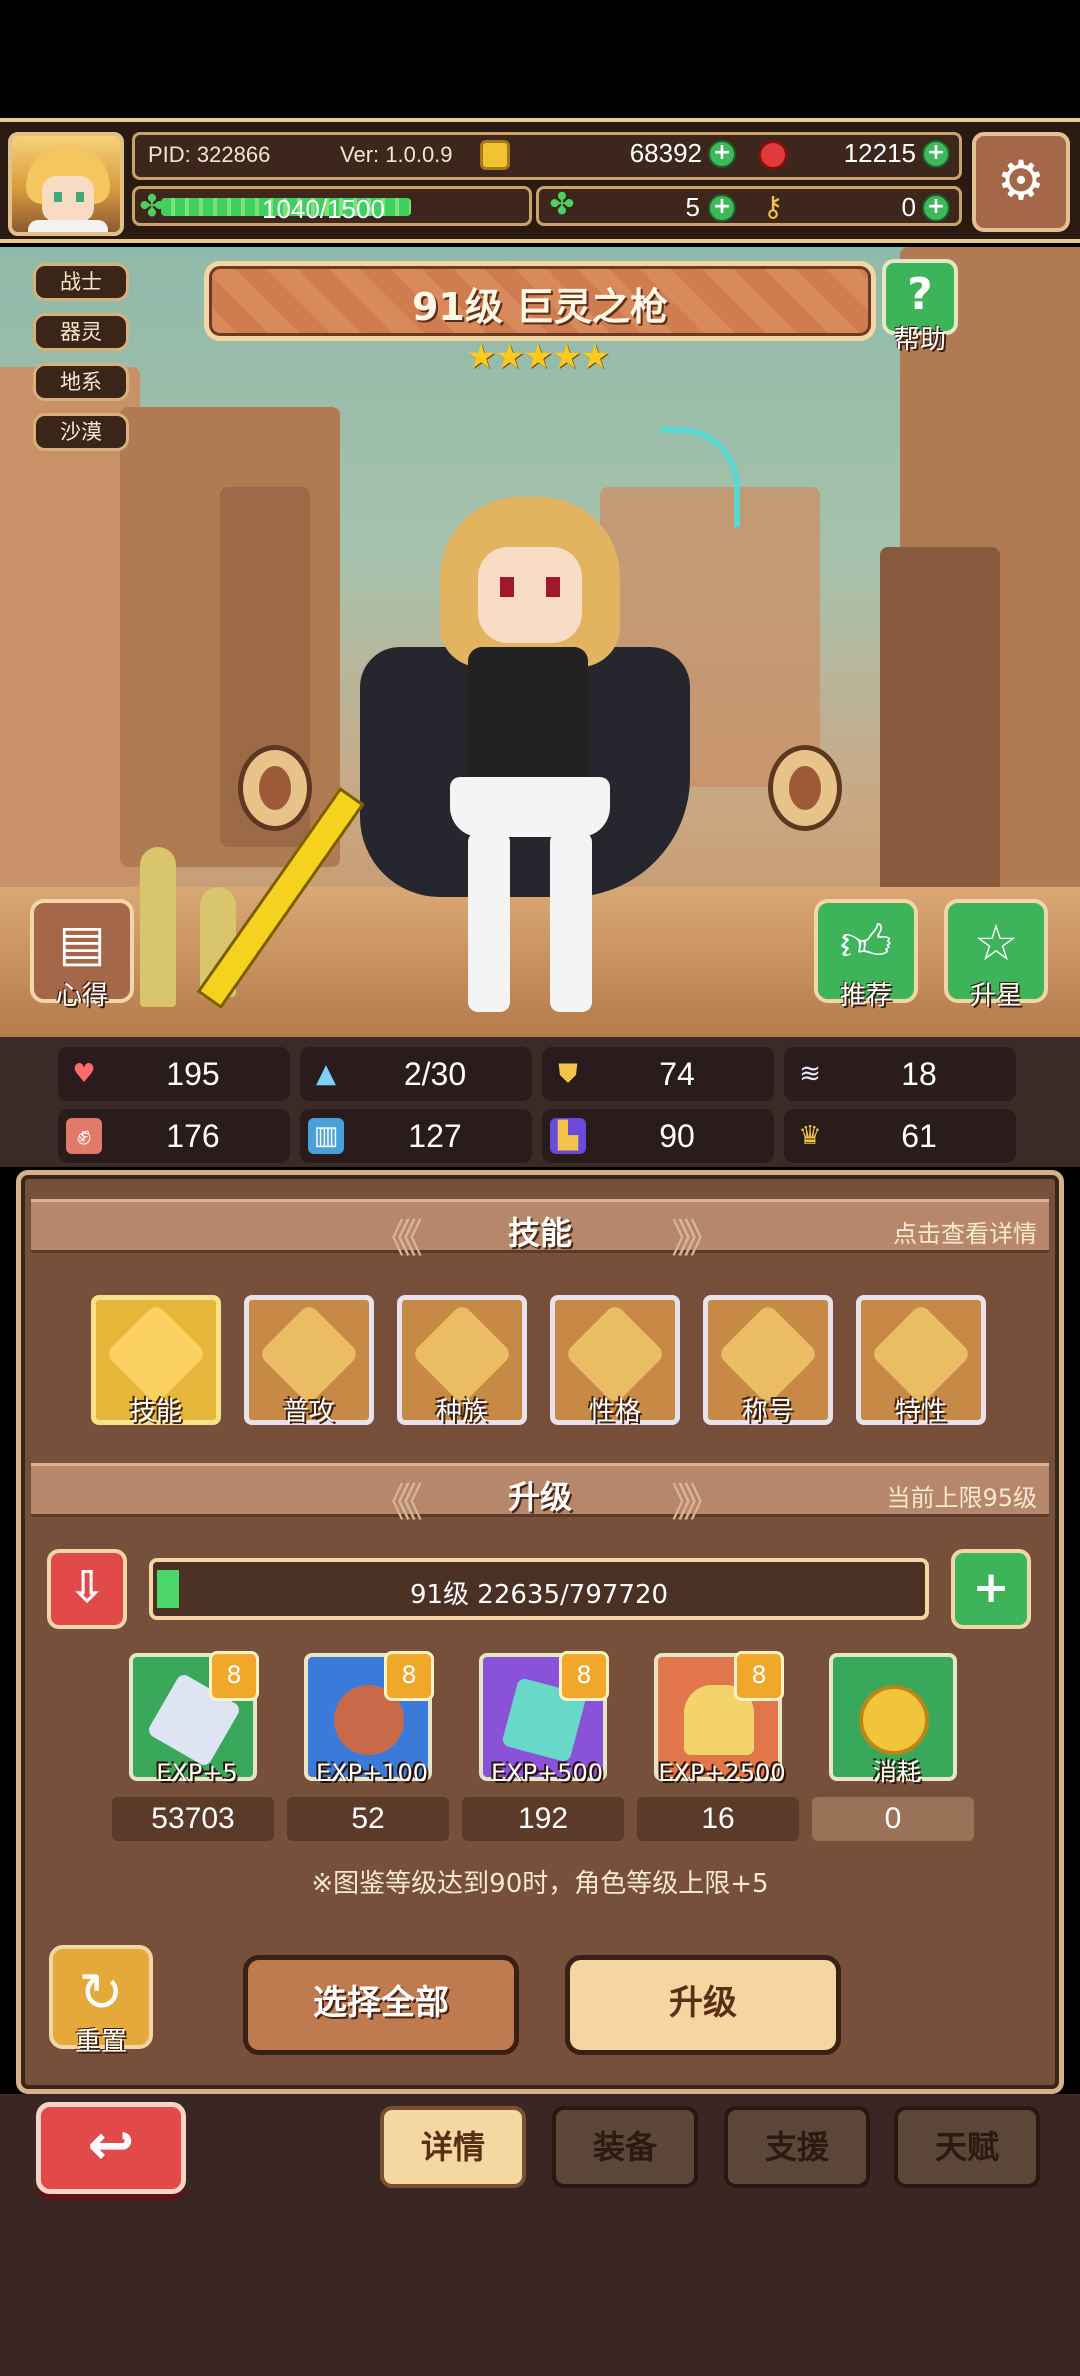  What do you see at coordinates (919, 340) in the screenshot?
I see `help-label: 帮助` at bounding box center [919, 340].